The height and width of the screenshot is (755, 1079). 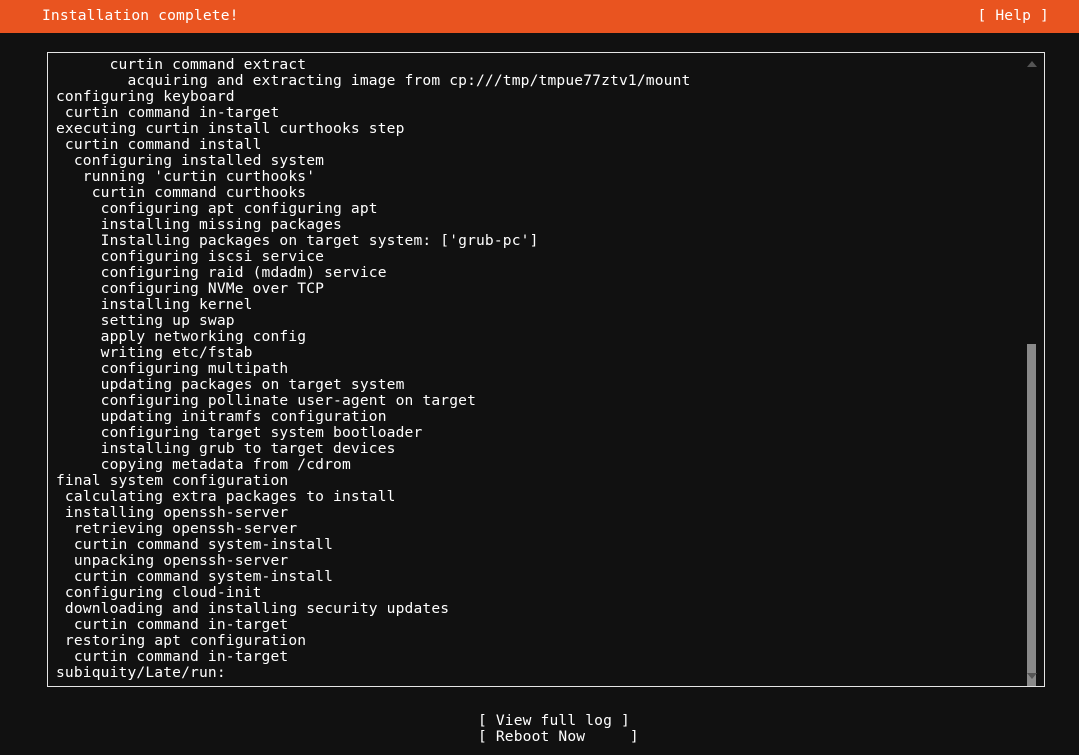 I want to click on scrollbar-track, so click(x=1032, y=379).